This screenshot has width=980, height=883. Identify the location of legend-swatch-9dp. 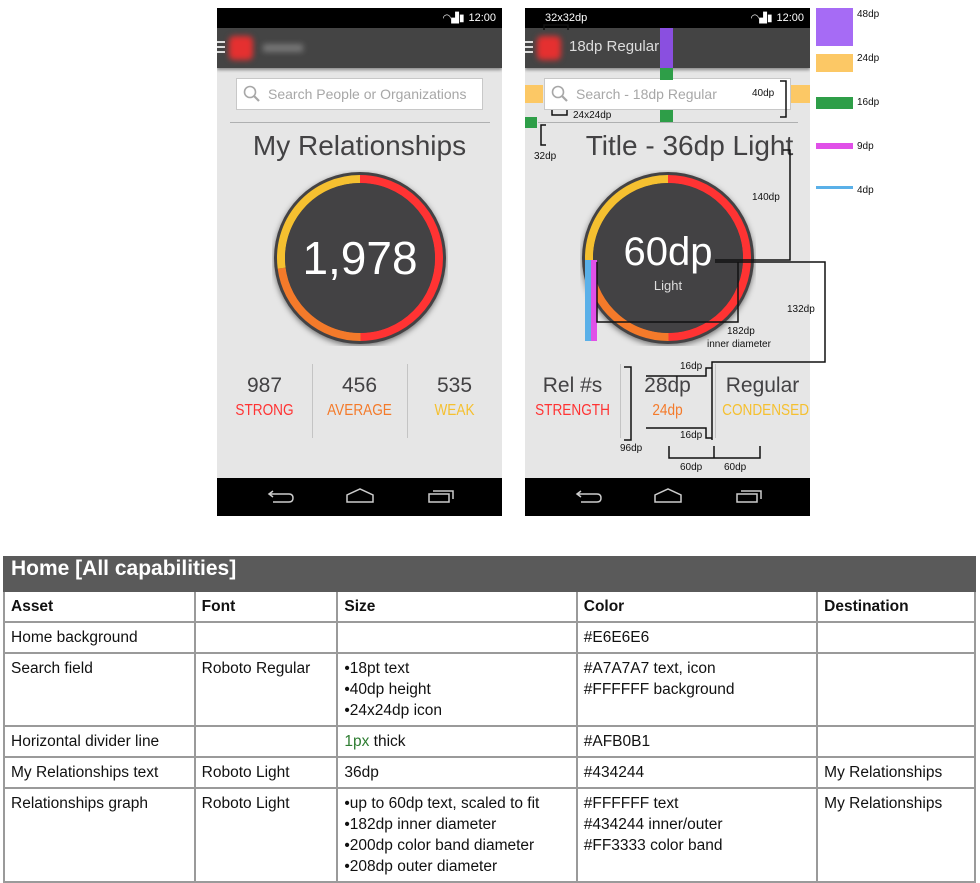
(834, 146).